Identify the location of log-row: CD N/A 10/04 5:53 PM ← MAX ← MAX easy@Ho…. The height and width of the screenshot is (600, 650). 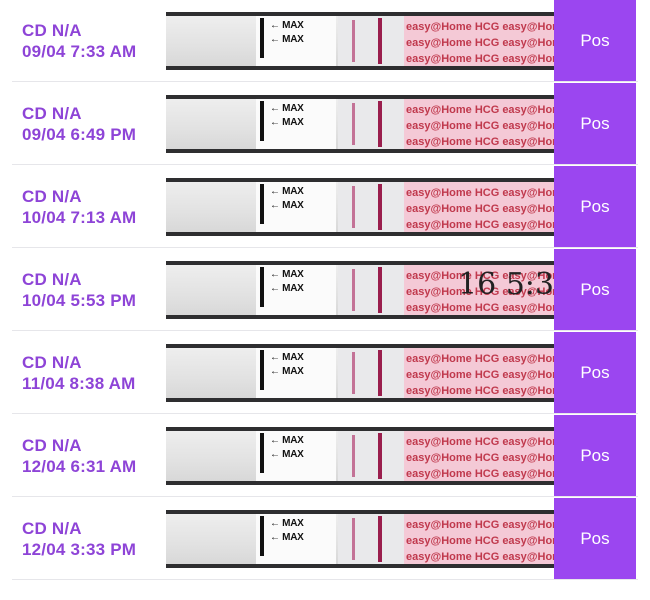
(325, 290).